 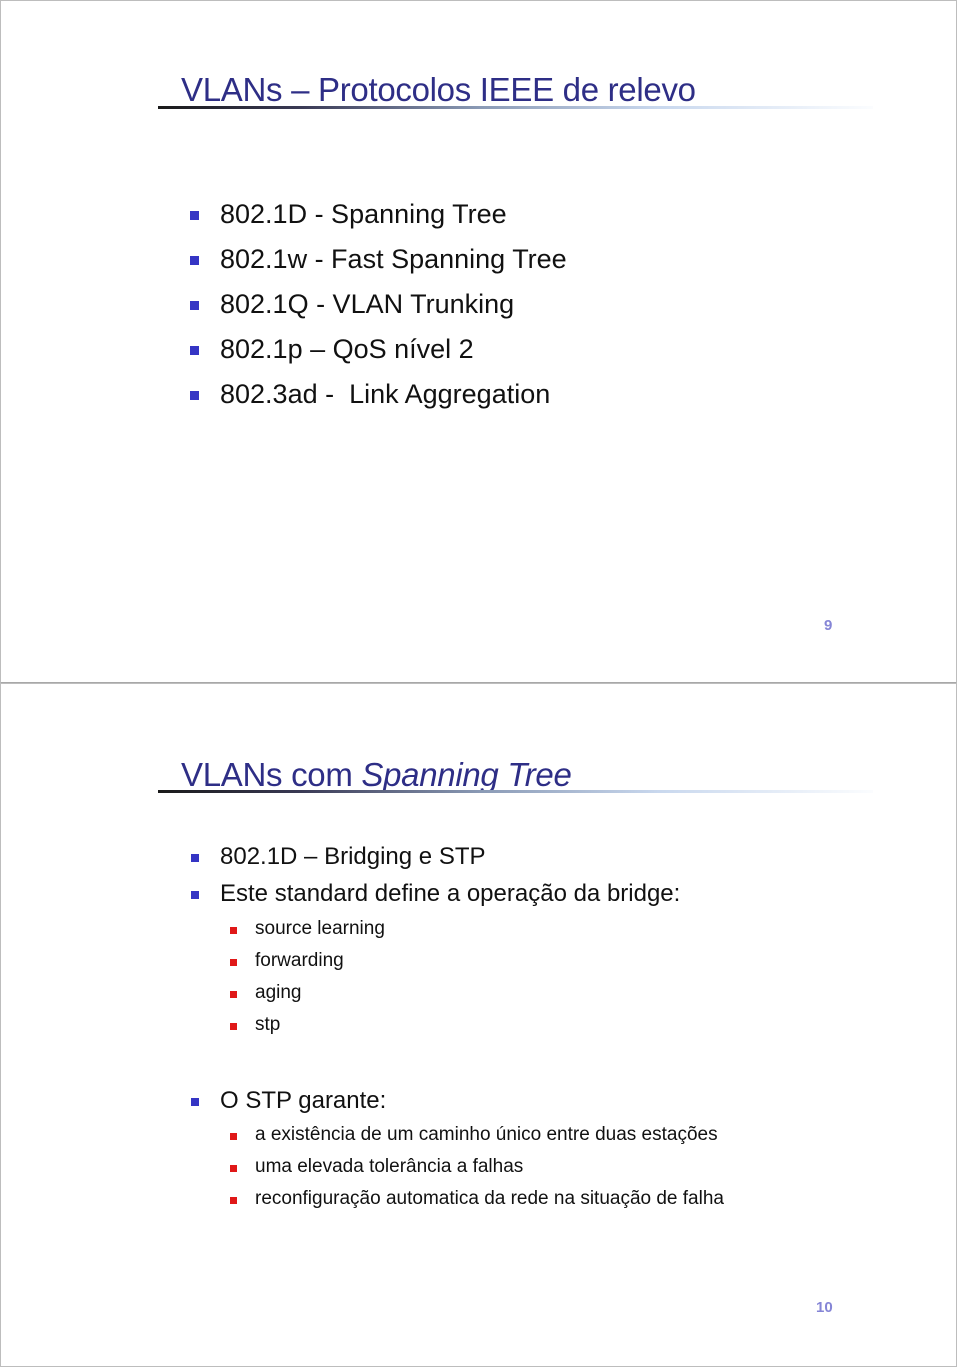 What do you see at coordinates (320, 928) in the screenshot?
I see `sub-list-item-text: source learning` at bounding box center [320, 928].